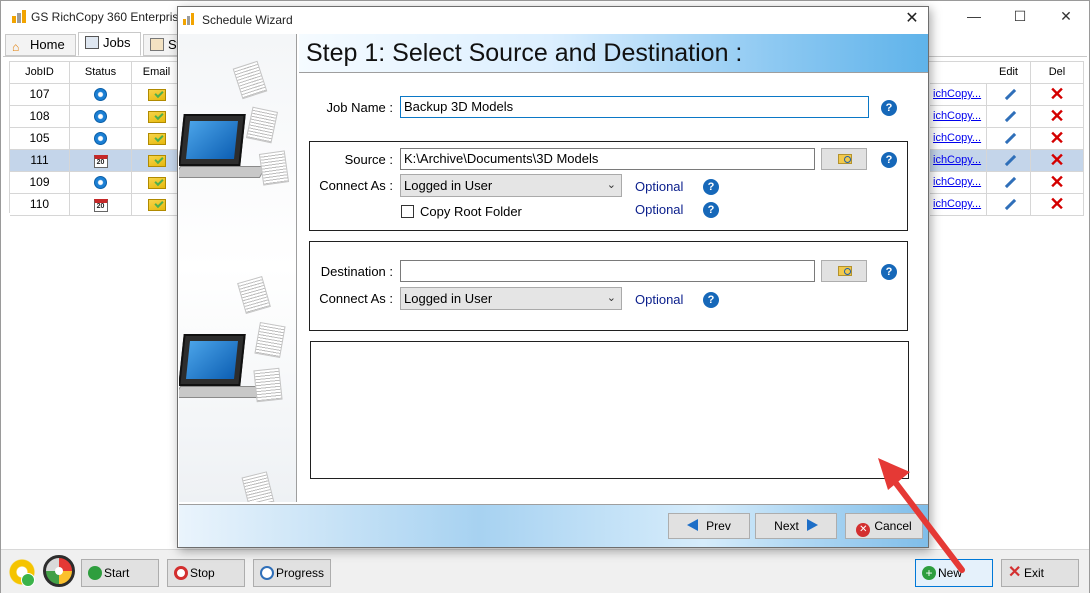 The height and width of the screenshot is (593, 1090). Describe the element at coordinates (511, 298) in the screenshot. I see `dest-connect-as-select: Logged in User ⌄` at that location.